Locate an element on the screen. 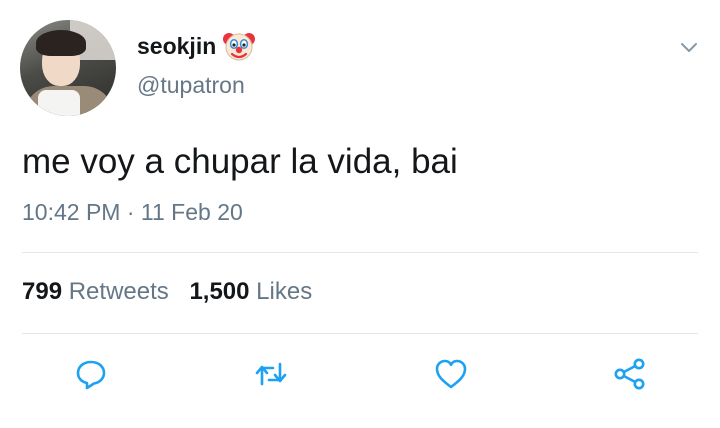 The height and width of the screenshot is (428, 720). avatar-shirt is located at coordinates (59, 103).